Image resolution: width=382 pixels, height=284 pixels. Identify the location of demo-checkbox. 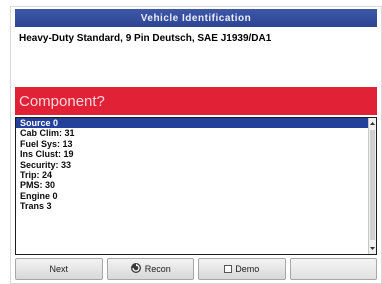
(228, 269).